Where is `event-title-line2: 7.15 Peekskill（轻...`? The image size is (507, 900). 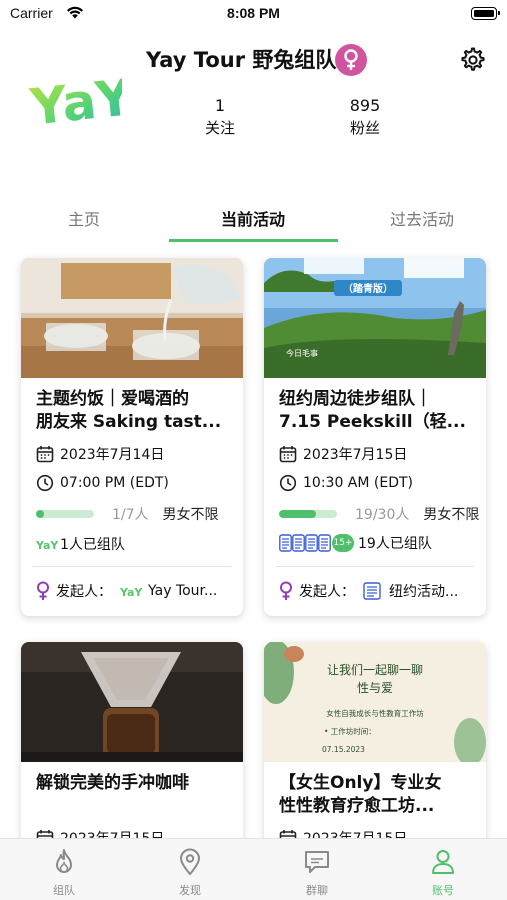
event-title-line2: 7.15 Peekskill（轻... is located at coordinates (372, 422).